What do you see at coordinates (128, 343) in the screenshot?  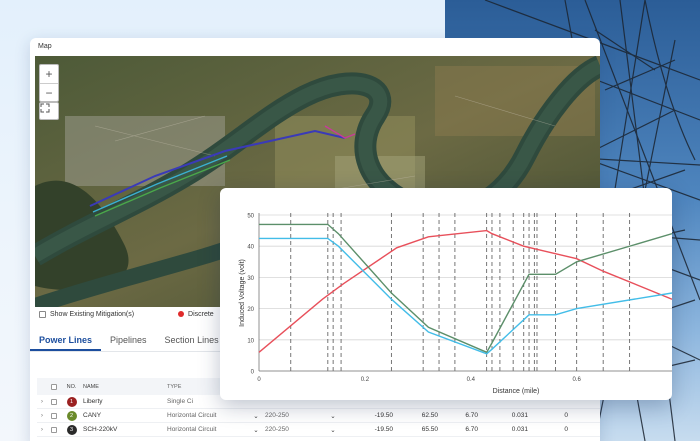 I see `tab-pipelines: Pipelines` at bounding box center [128, 343].